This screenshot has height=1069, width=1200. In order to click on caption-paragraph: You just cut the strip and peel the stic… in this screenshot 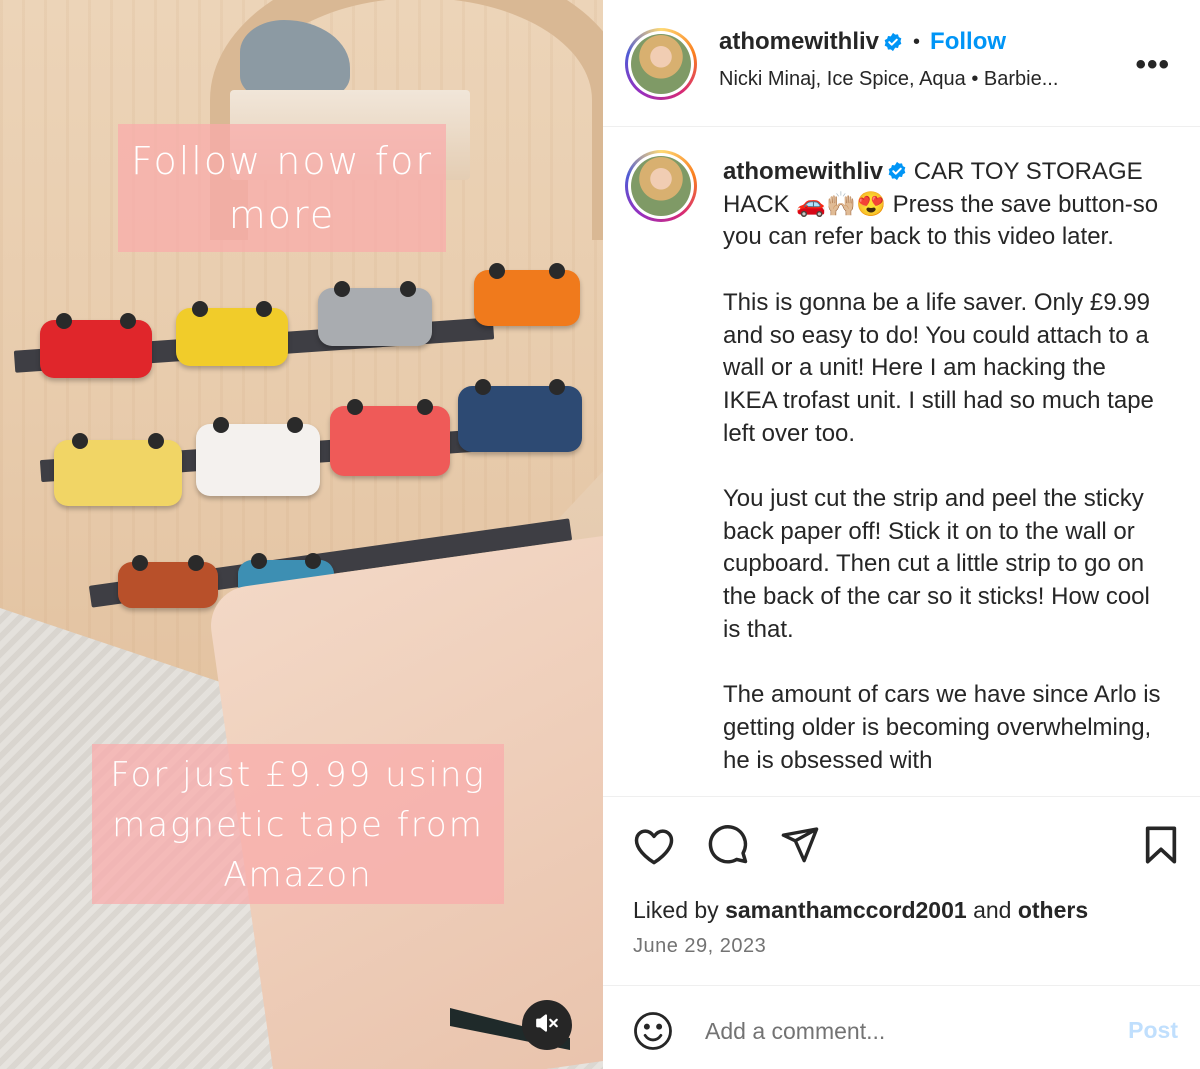, I will do `click(936, 564)`.